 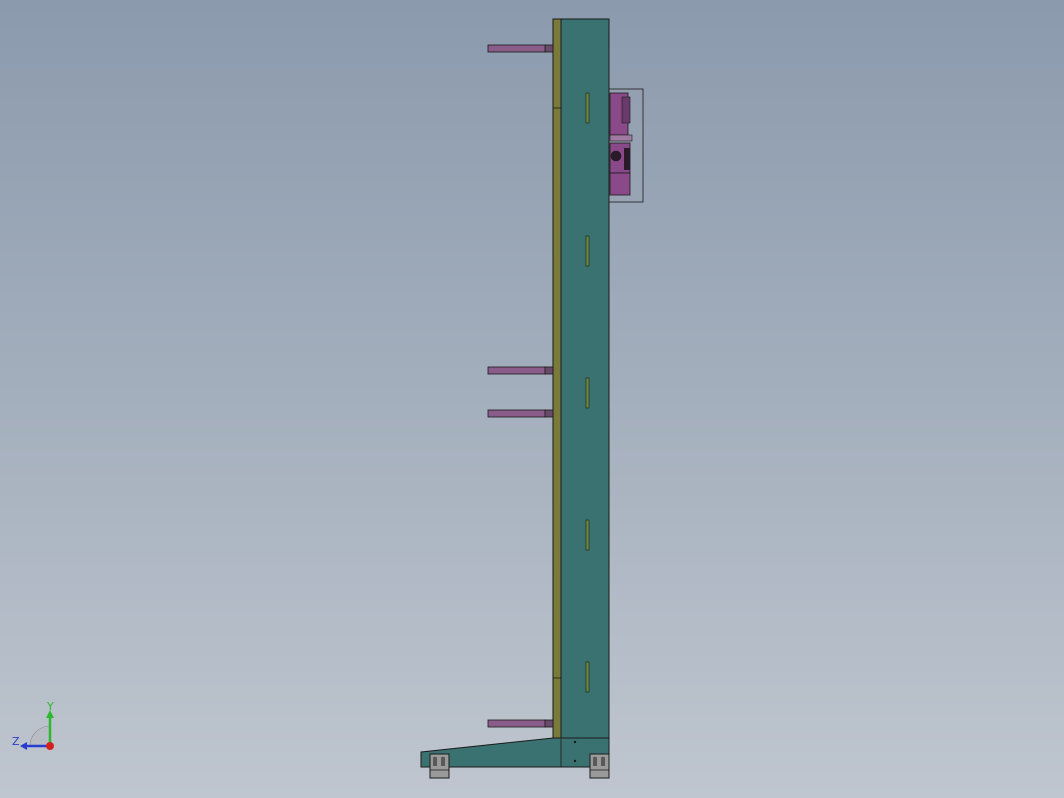 I want to click on z-axis-label: Z, so click(x=16, y=741).